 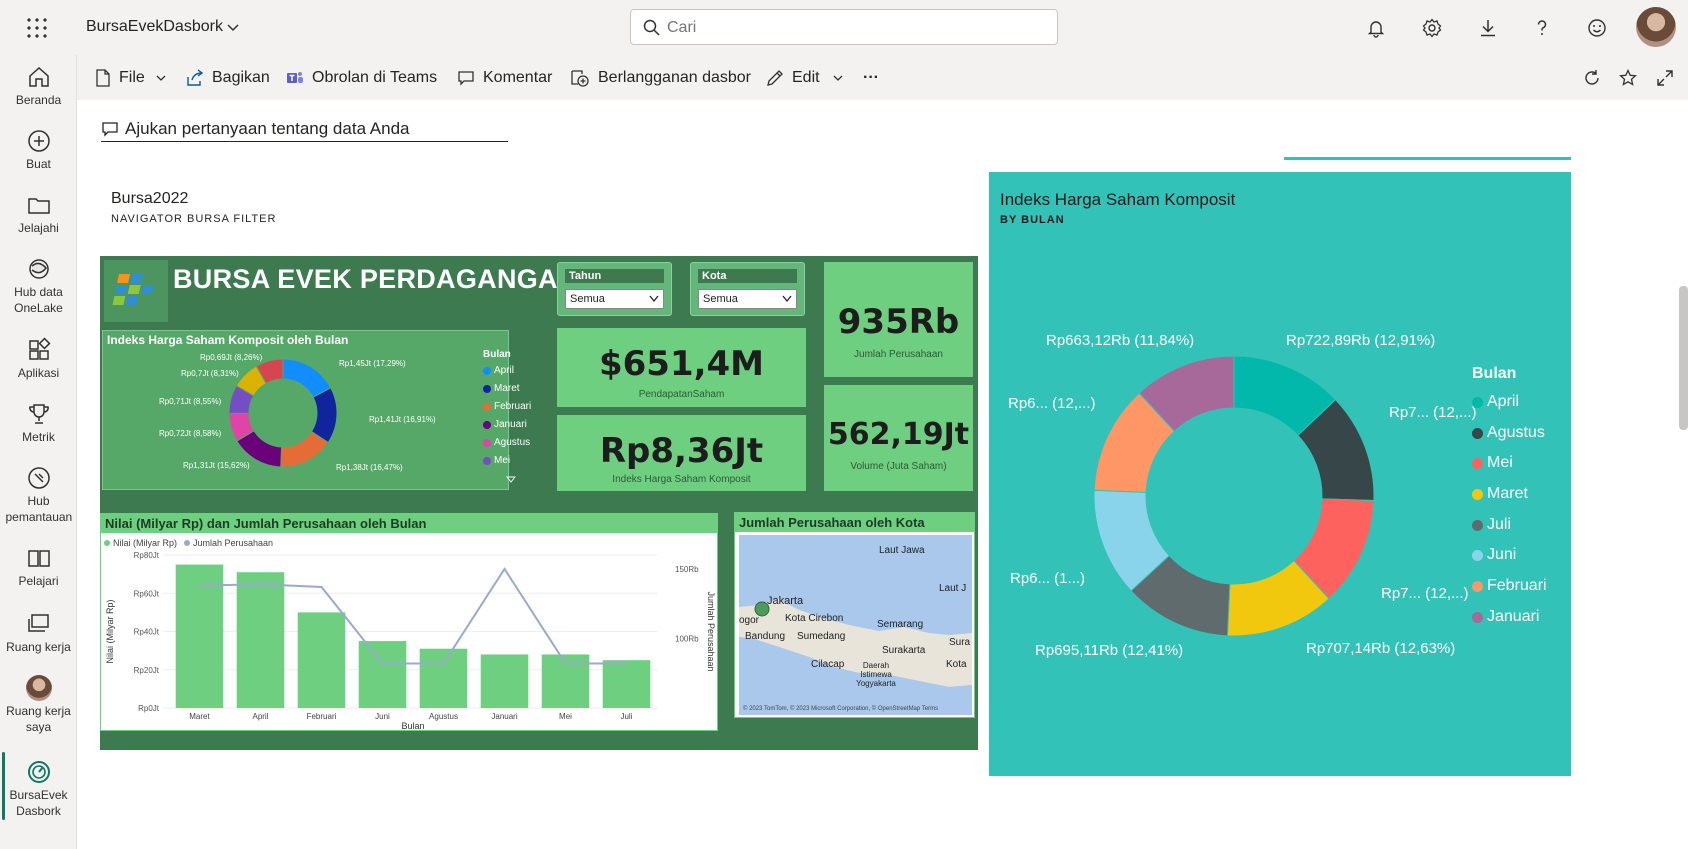 I want to click on data-label: Rp0,72Jt (8,58%), so click(x=190, y=433).